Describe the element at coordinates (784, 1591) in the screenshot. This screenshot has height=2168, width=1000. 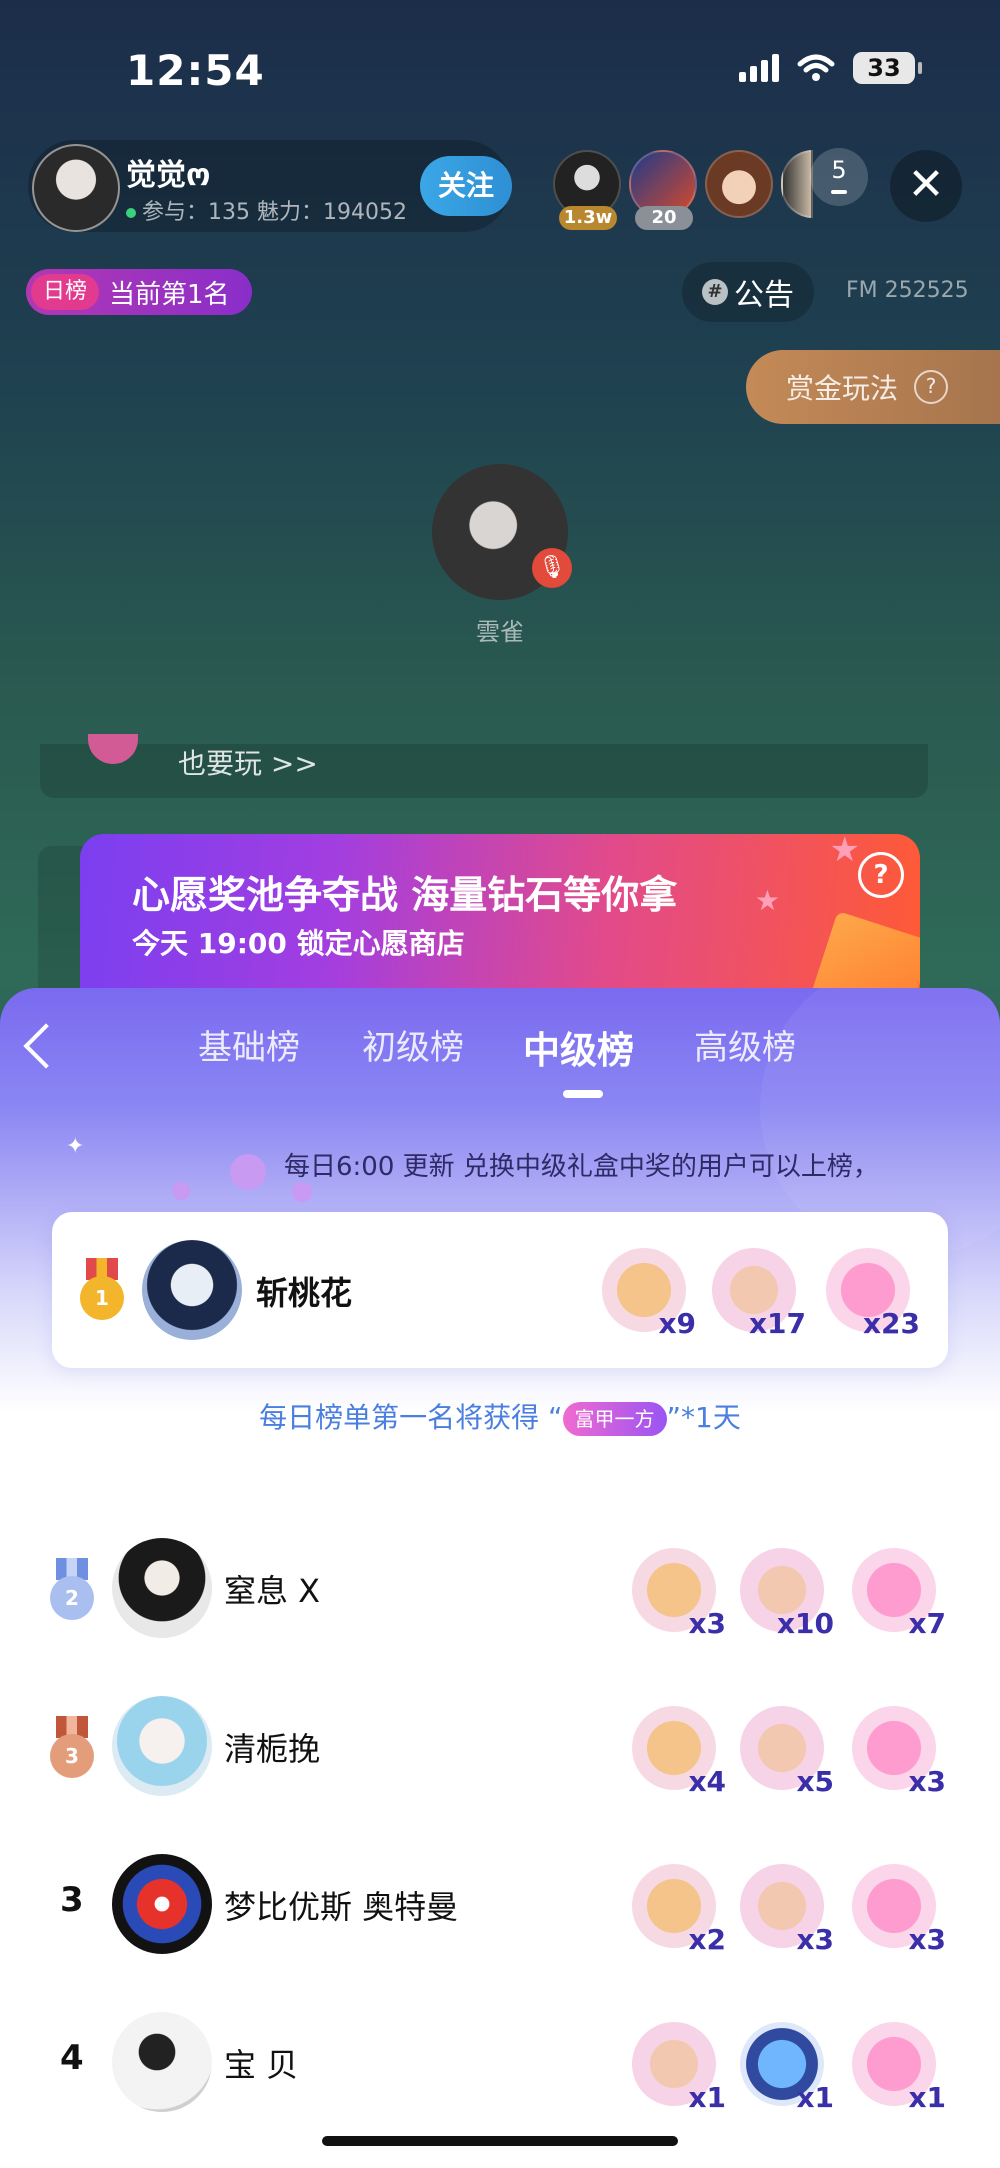
I see `gift-teddy-bear-icon: x10` at that location.